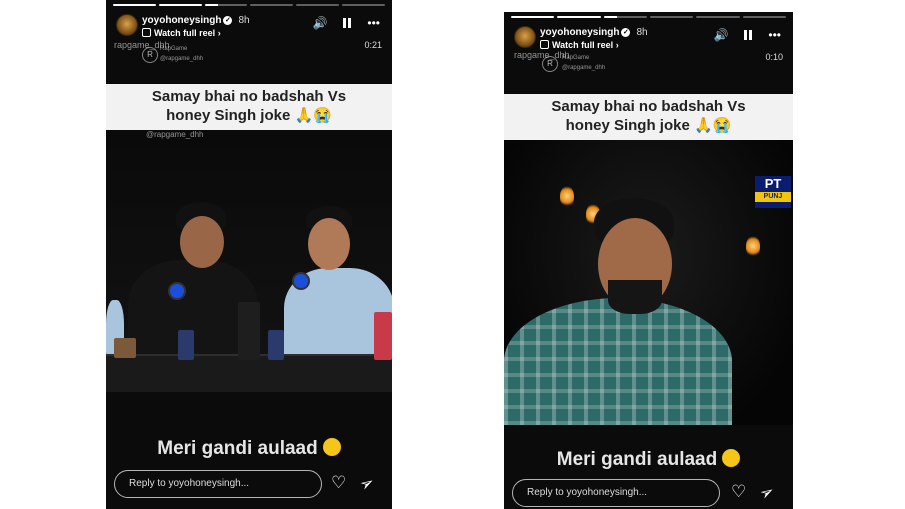 The image size is (905, 509). What do you see at coordinates (125, 348) in the screenshot?
I see `cup` at bounding box center [125, 348].